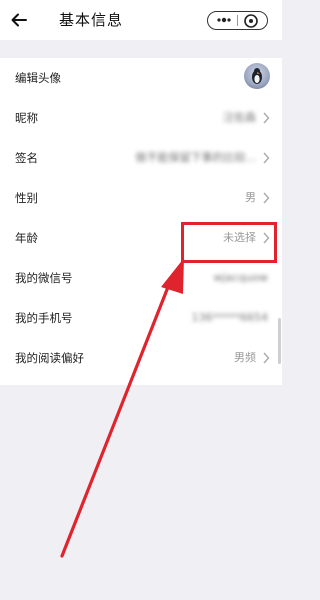  What do you see at coordinates (251, 21) in the screenshot?
I see `close-target-icon` at bounding box center [251, 21].